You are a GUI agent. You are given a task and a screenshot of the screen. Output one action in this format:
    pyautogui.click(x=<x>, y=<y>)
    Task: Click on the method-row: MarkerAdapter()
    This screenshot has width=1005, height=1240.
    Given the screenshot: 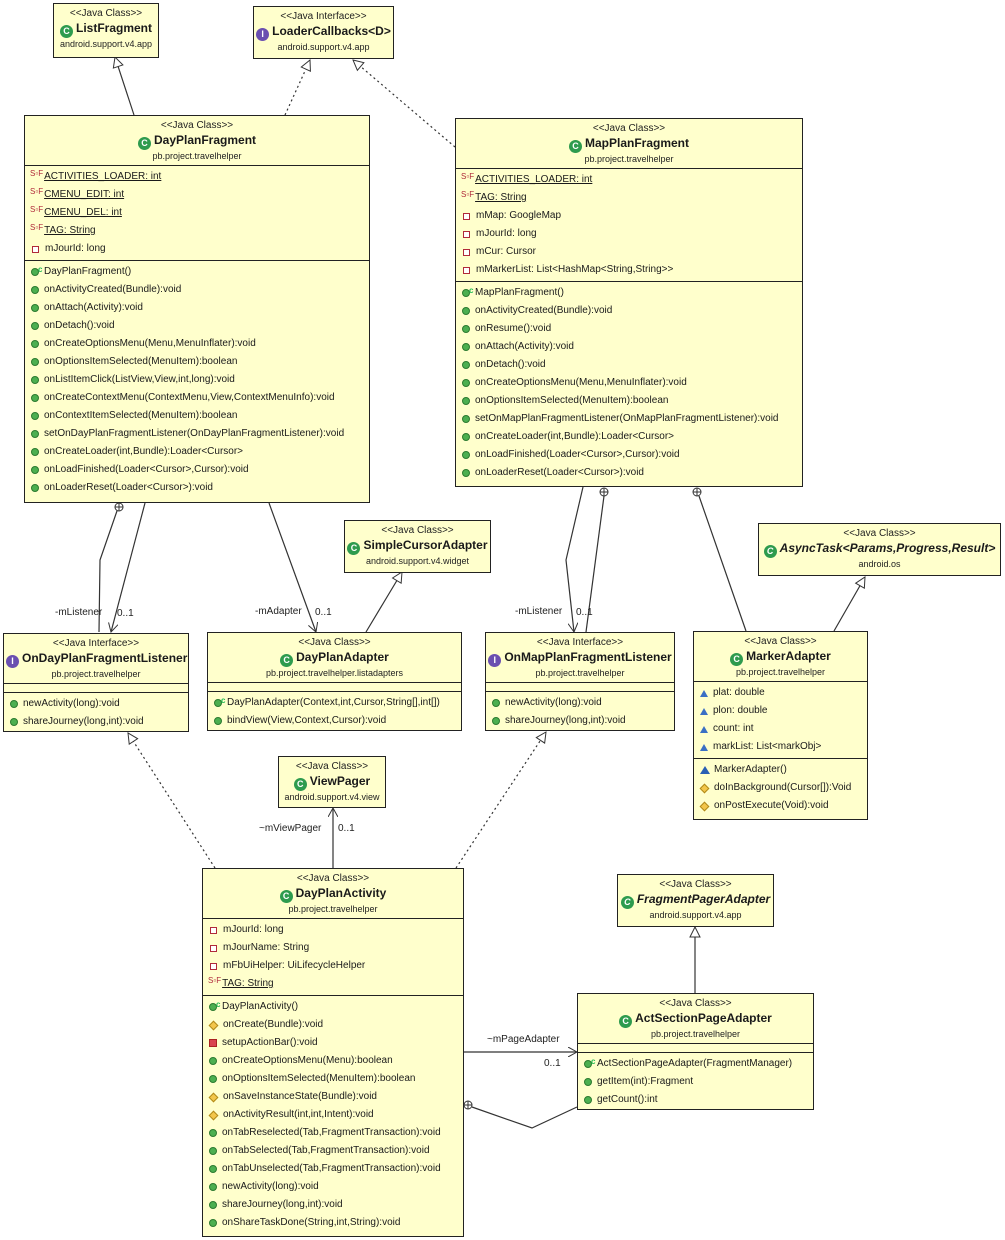 What is the action you would take?
    pyautogui.click(x=780, y=770)
    